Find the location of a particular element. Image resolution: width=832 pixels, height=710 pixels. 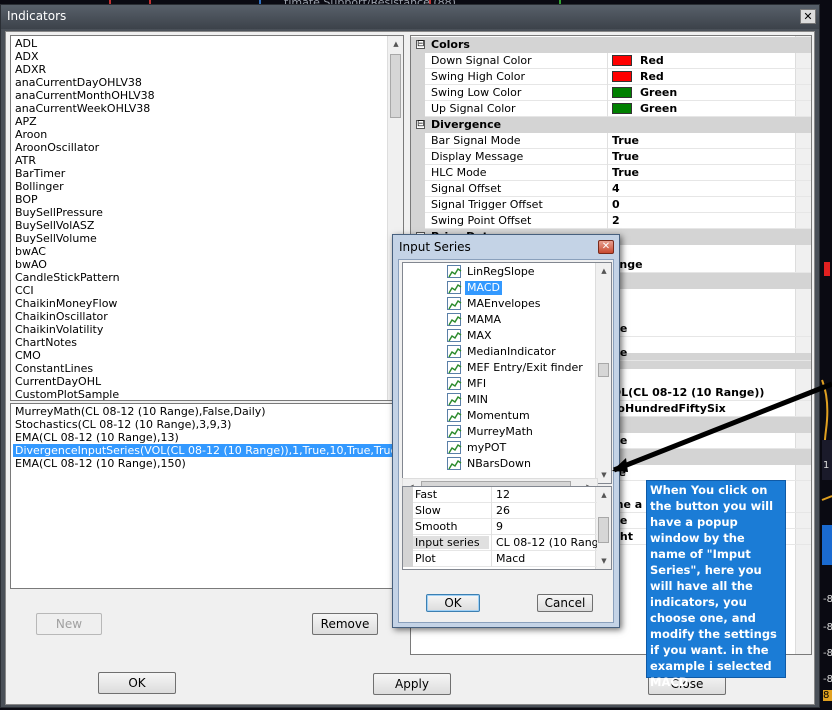

property-category: ⊟ Colors is located at coordinates (611, 45).